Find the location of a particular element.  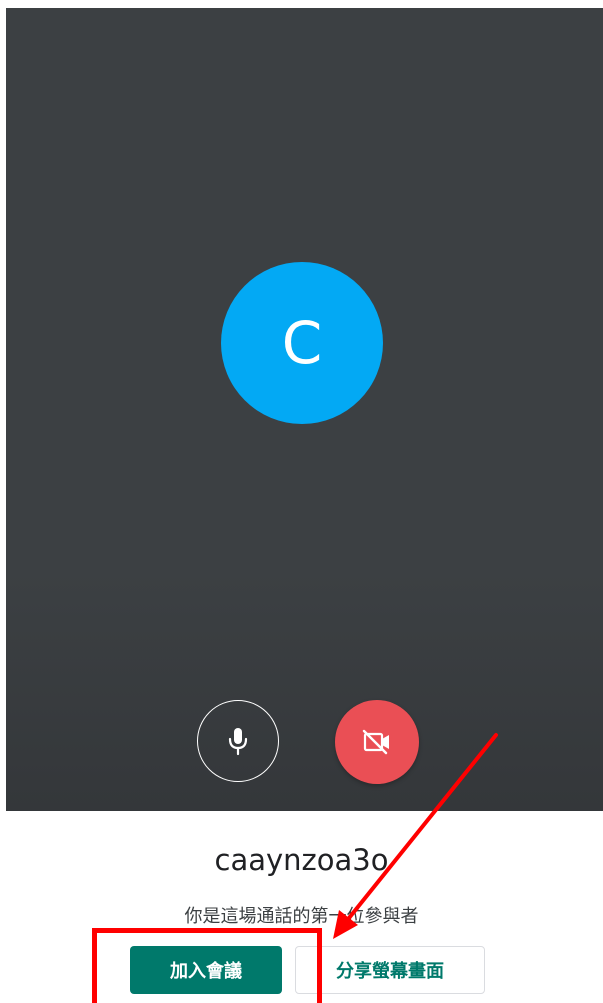

avatar-letter: C is located at coordinates (302, 343).